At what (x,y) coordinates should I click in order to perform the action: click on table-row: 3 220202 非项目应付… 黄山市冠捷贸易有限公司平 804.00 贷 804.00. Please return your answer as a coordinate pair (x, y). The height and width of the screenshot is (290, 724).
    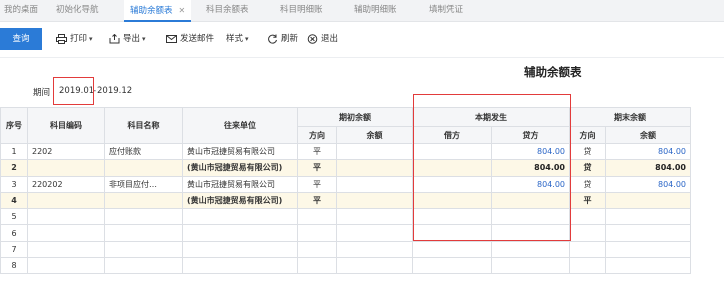
    Looking at the image, I should click on (345, 184).